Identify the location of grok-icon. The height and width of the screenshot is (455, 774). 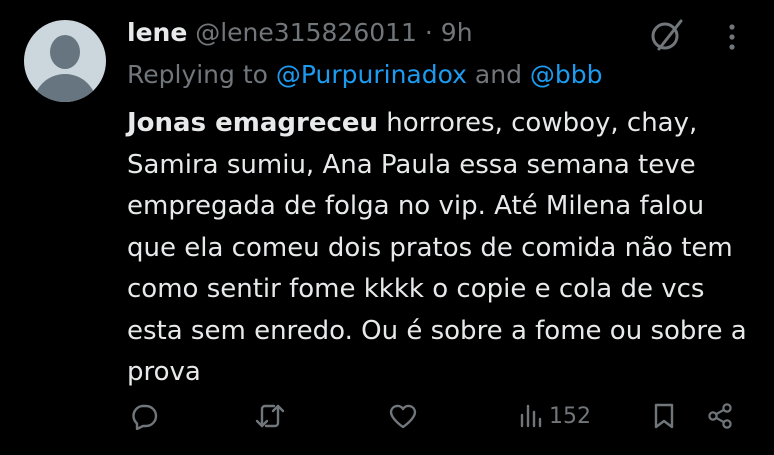
(667, 35).